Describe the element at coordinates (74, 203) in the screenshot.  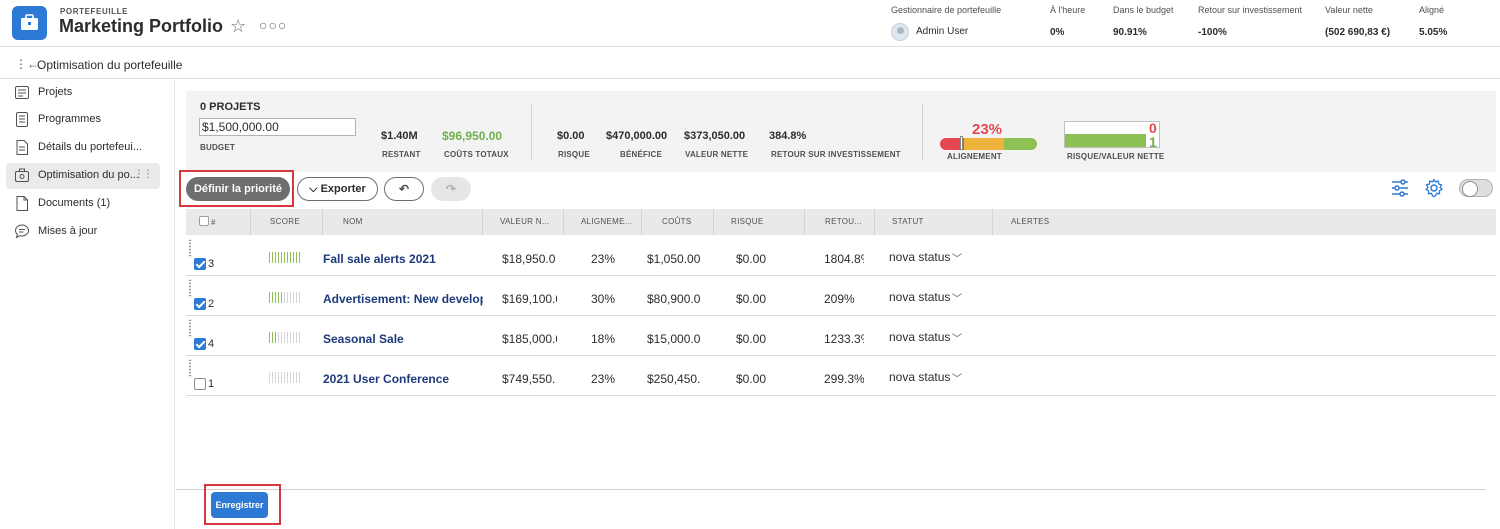
I see `sidebar-item-label: Documents (1)` at that location.